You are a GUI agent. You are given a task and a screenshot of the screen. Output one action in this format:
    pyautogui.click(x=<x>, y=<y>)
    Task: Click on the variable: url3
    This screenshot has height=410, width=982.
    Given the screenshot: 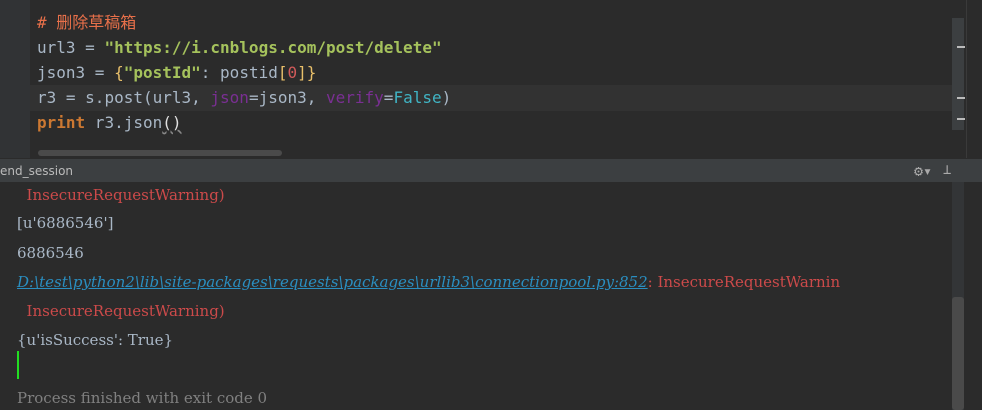 What is the action you would take?
    pyautogui.click(x=56, y=47)
    